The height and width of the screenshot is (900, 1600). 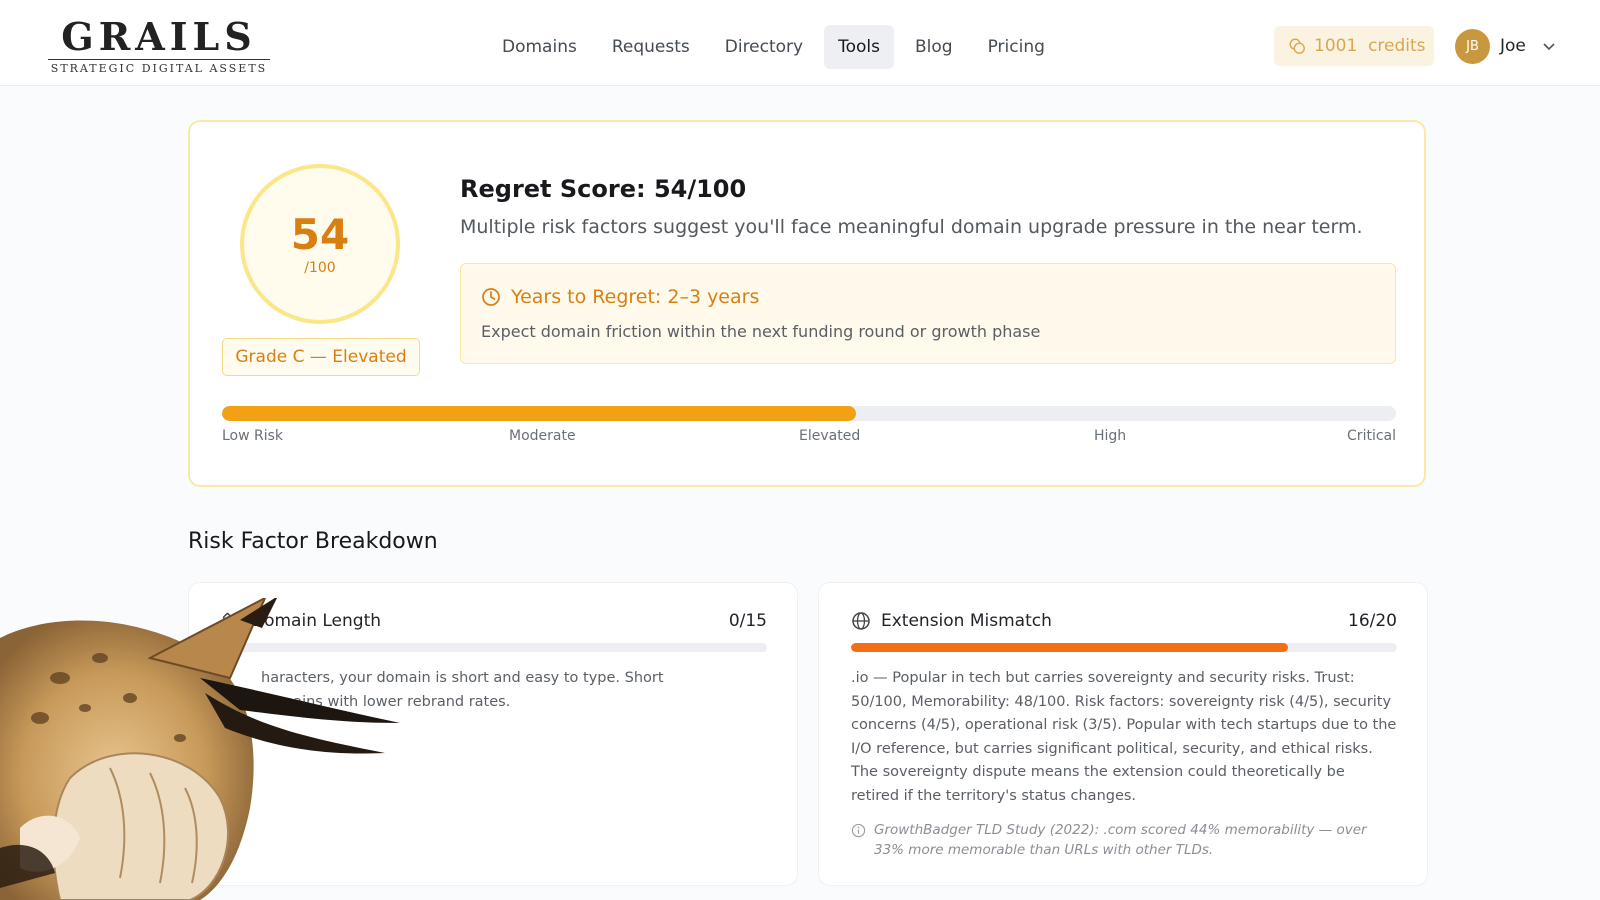 I want to click on factor-name: Extension Mismatch, so click(x=966, y=621).